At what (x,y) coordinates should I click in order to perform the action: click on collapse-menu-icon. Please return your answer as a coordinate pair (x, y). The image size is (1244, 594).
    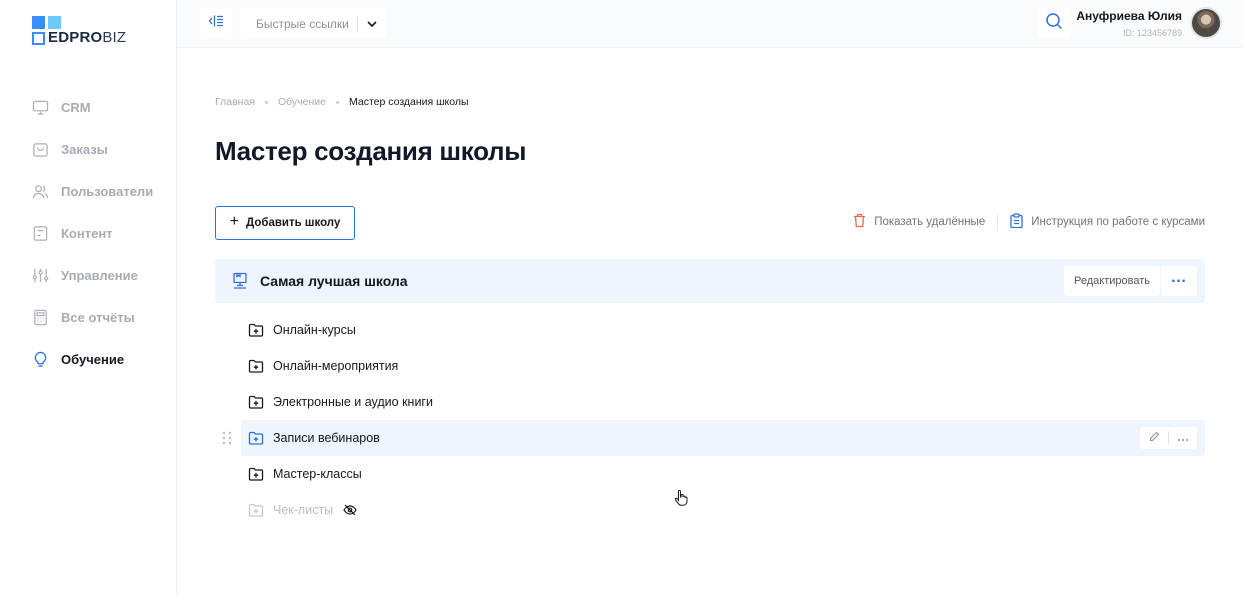
    Looking at the image, I should click on (216, 23).